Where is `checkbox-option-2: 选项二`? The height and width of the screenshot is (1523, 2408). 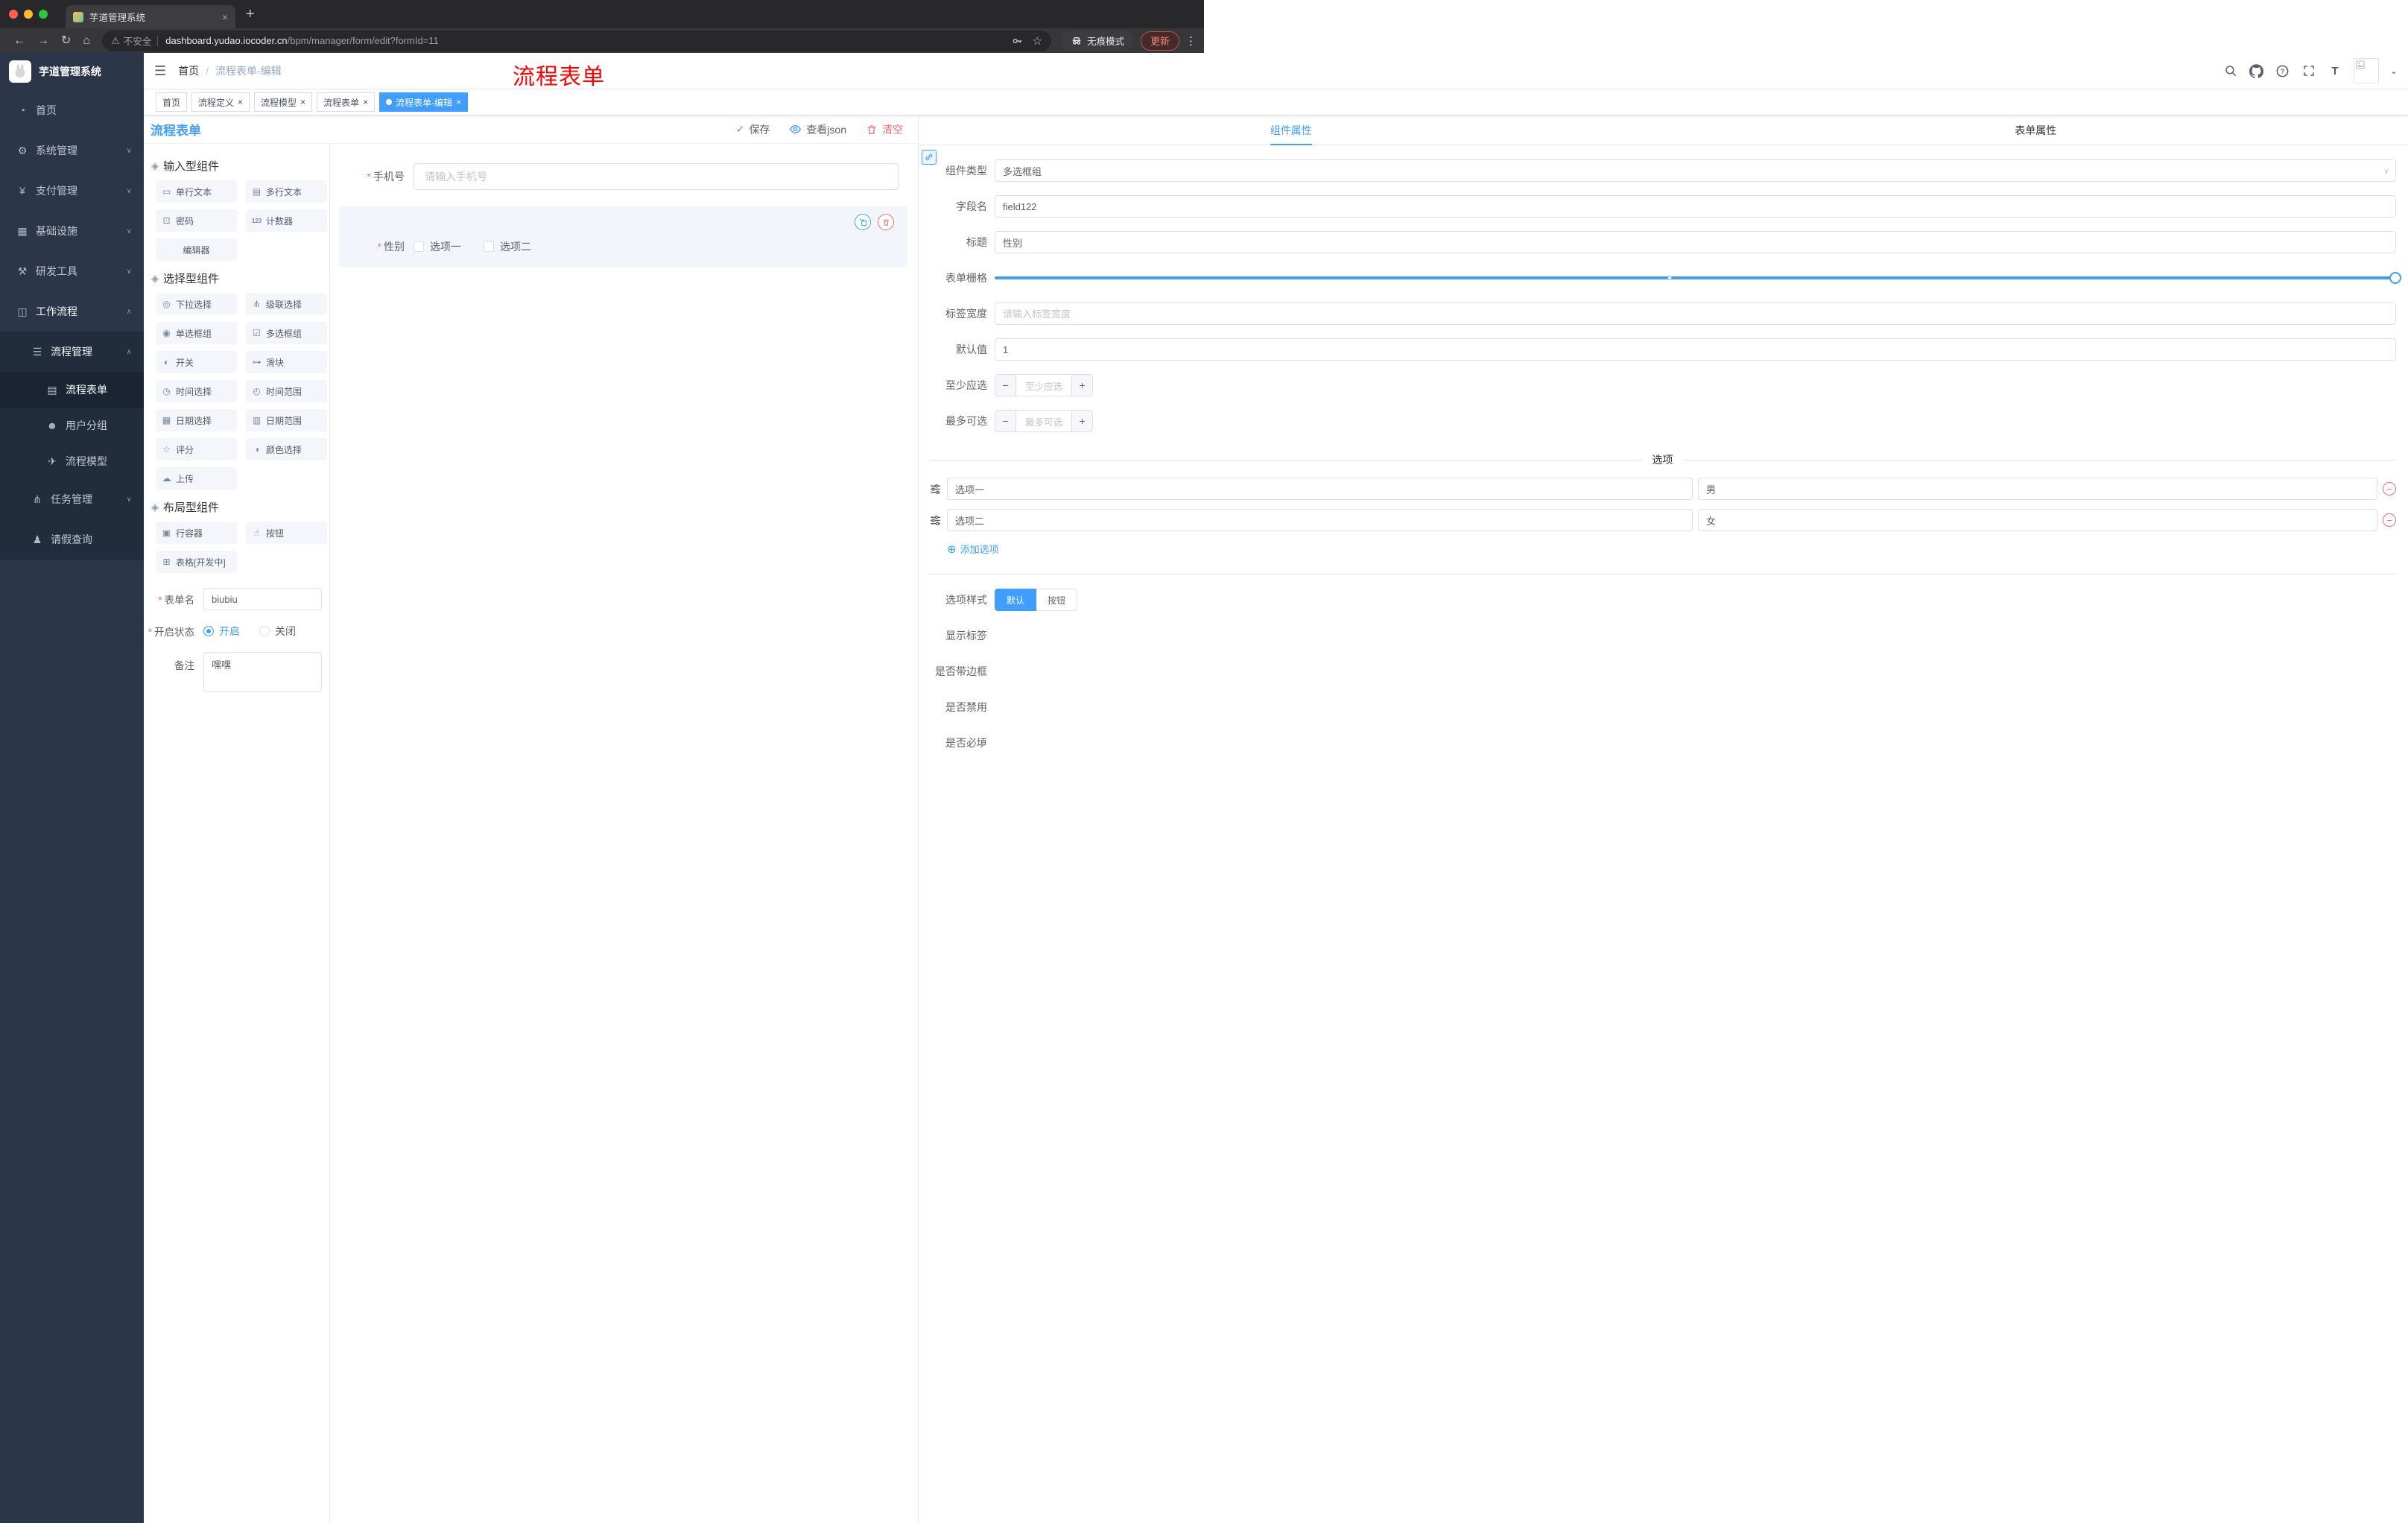 checkbox-option-2: 选项二 is located at coordinates (507, 247).